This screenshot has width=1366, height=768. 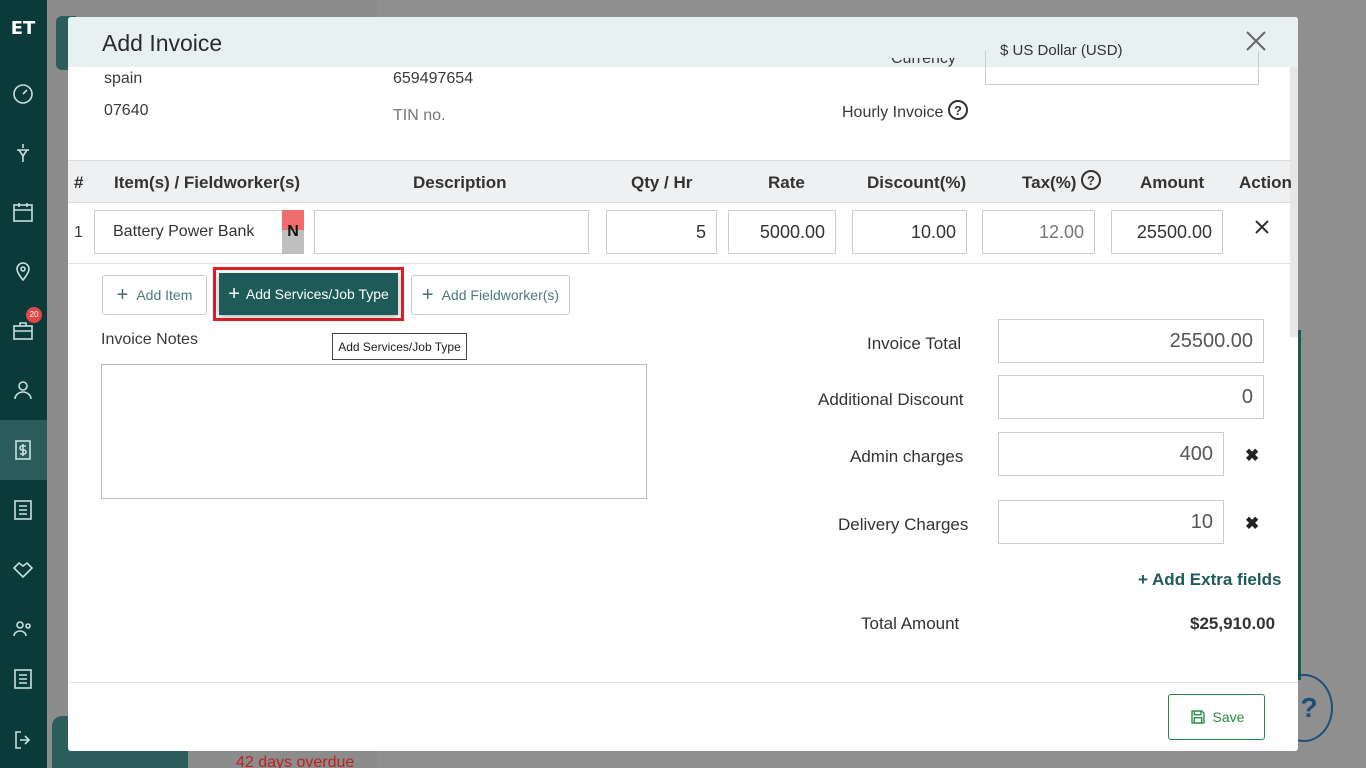 What do you see at coordinates (23, 28) in the screenshot?
I see `app-logo: ET` at bounding box center [23, 28].